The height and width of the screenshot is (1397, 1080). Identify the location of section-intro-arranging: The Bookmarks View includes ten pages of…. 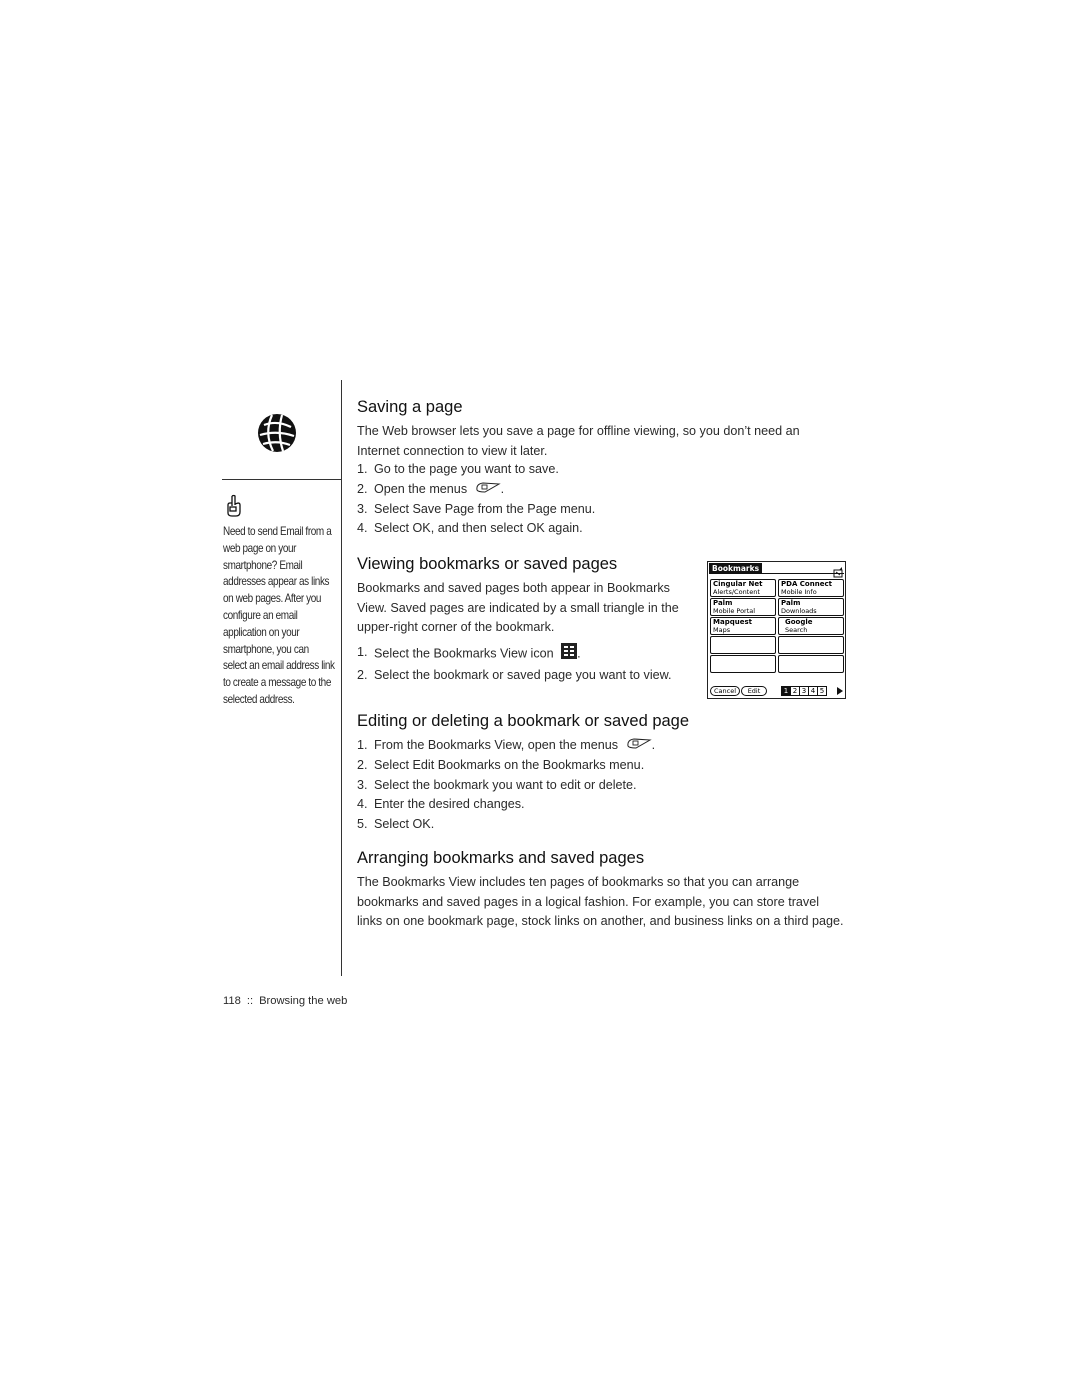
(600, 902).